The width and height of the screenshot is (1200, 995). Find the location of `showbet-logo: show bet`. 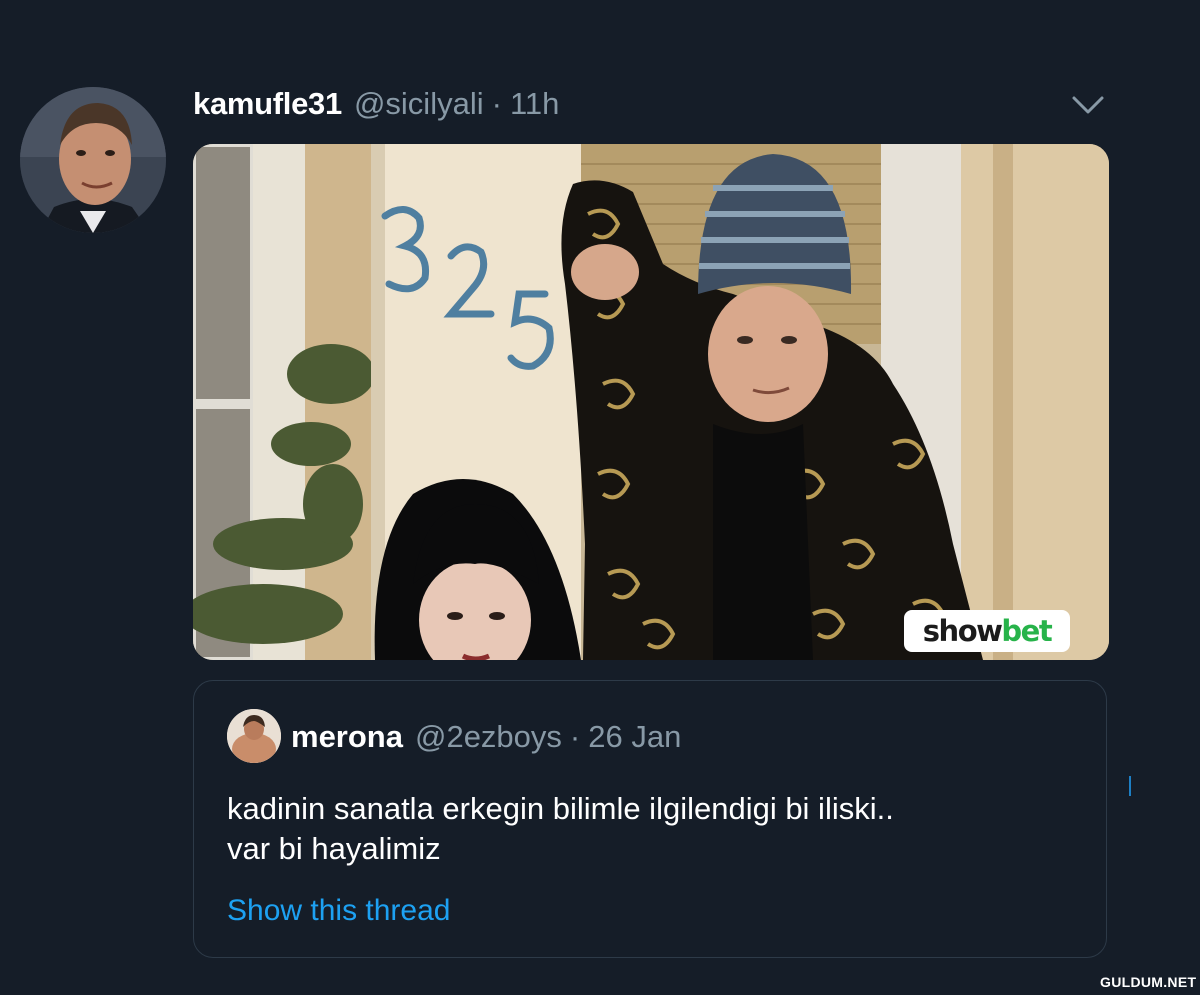

showbet-logo: show bet is located at coordinates (987, 631).